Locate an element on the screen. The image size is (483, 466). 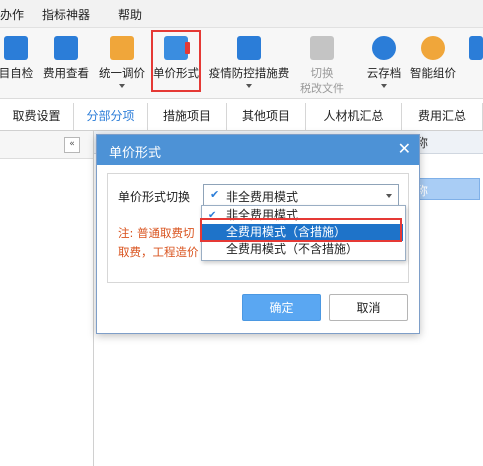
switch-tax-label2: 税改文件 is located at coordinates (322, 88).